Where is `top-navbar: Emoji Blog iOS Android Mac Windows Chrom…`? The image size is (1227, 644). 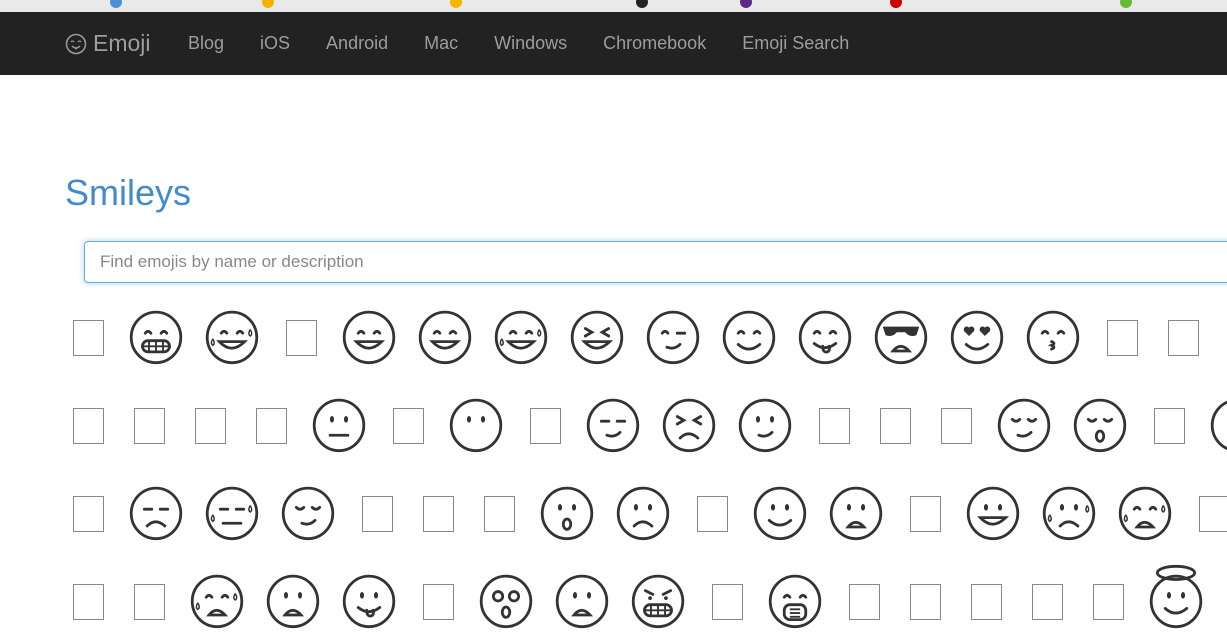 top-navbar: Emoji Blog iOS Android Mac Windows Chrom… is located at coordinates (613, 43).